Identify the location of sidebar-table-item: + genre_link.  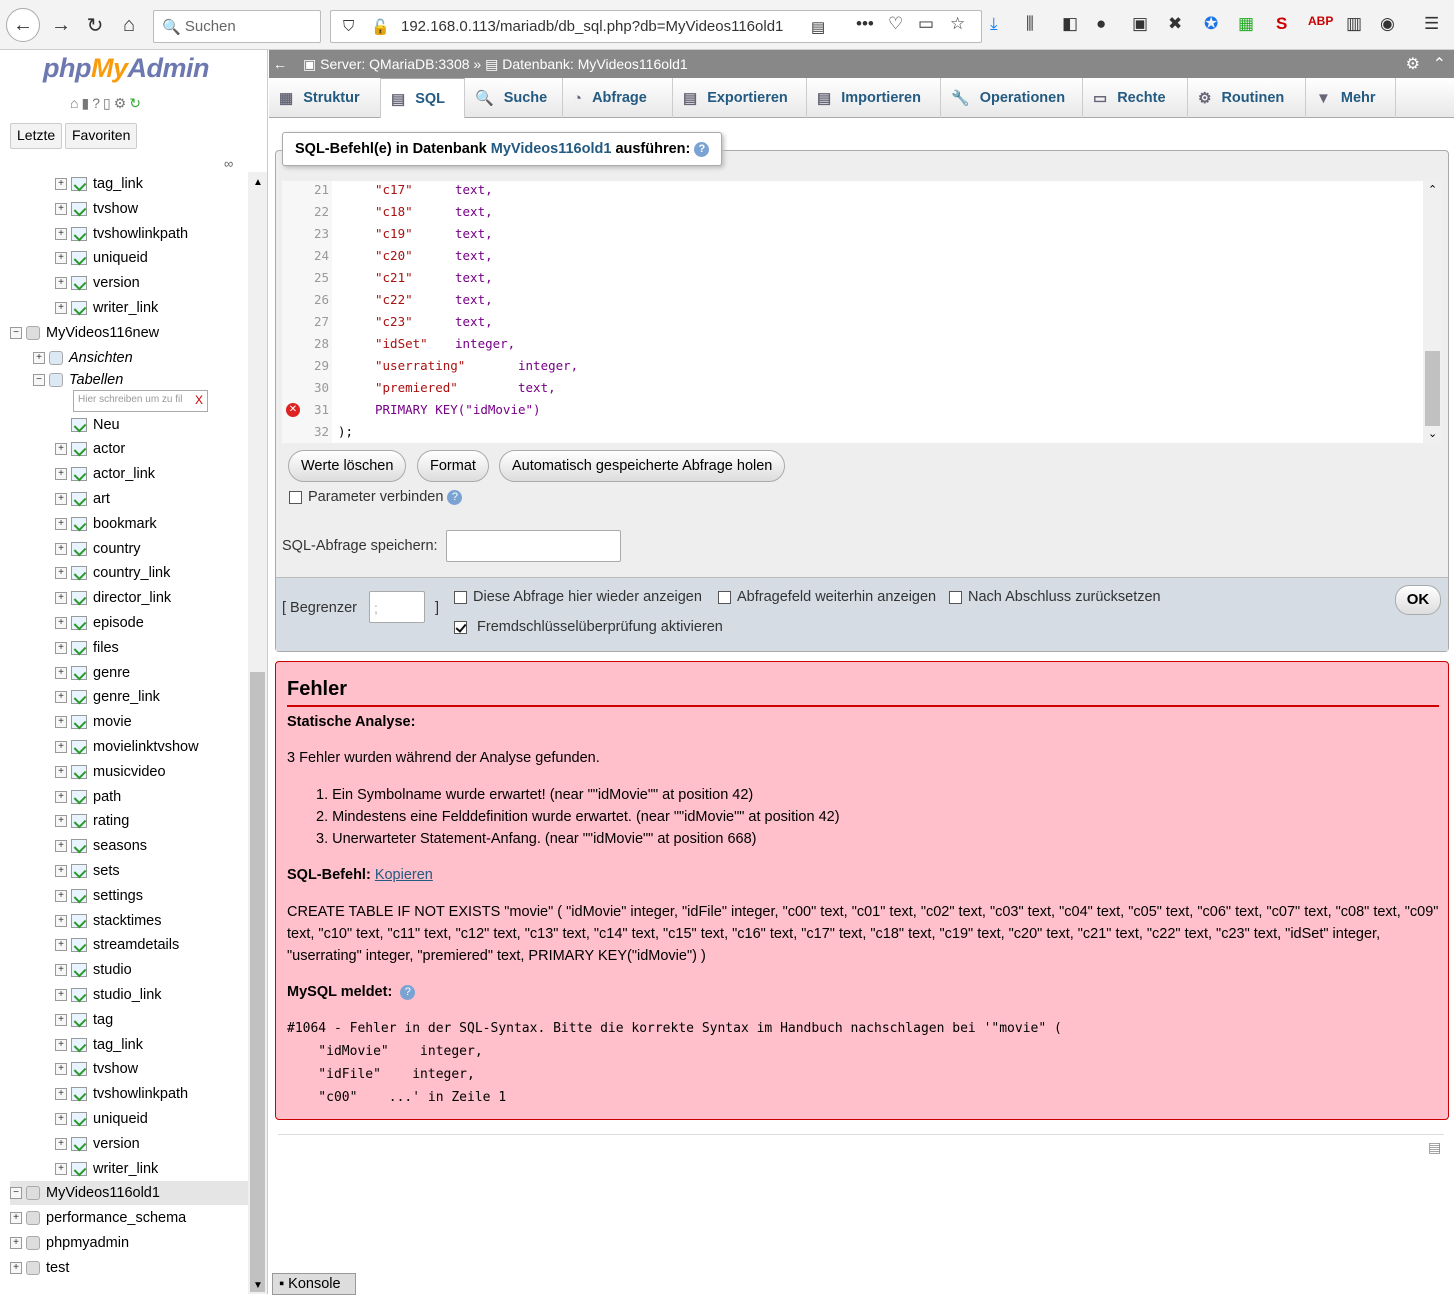
(151, 697).